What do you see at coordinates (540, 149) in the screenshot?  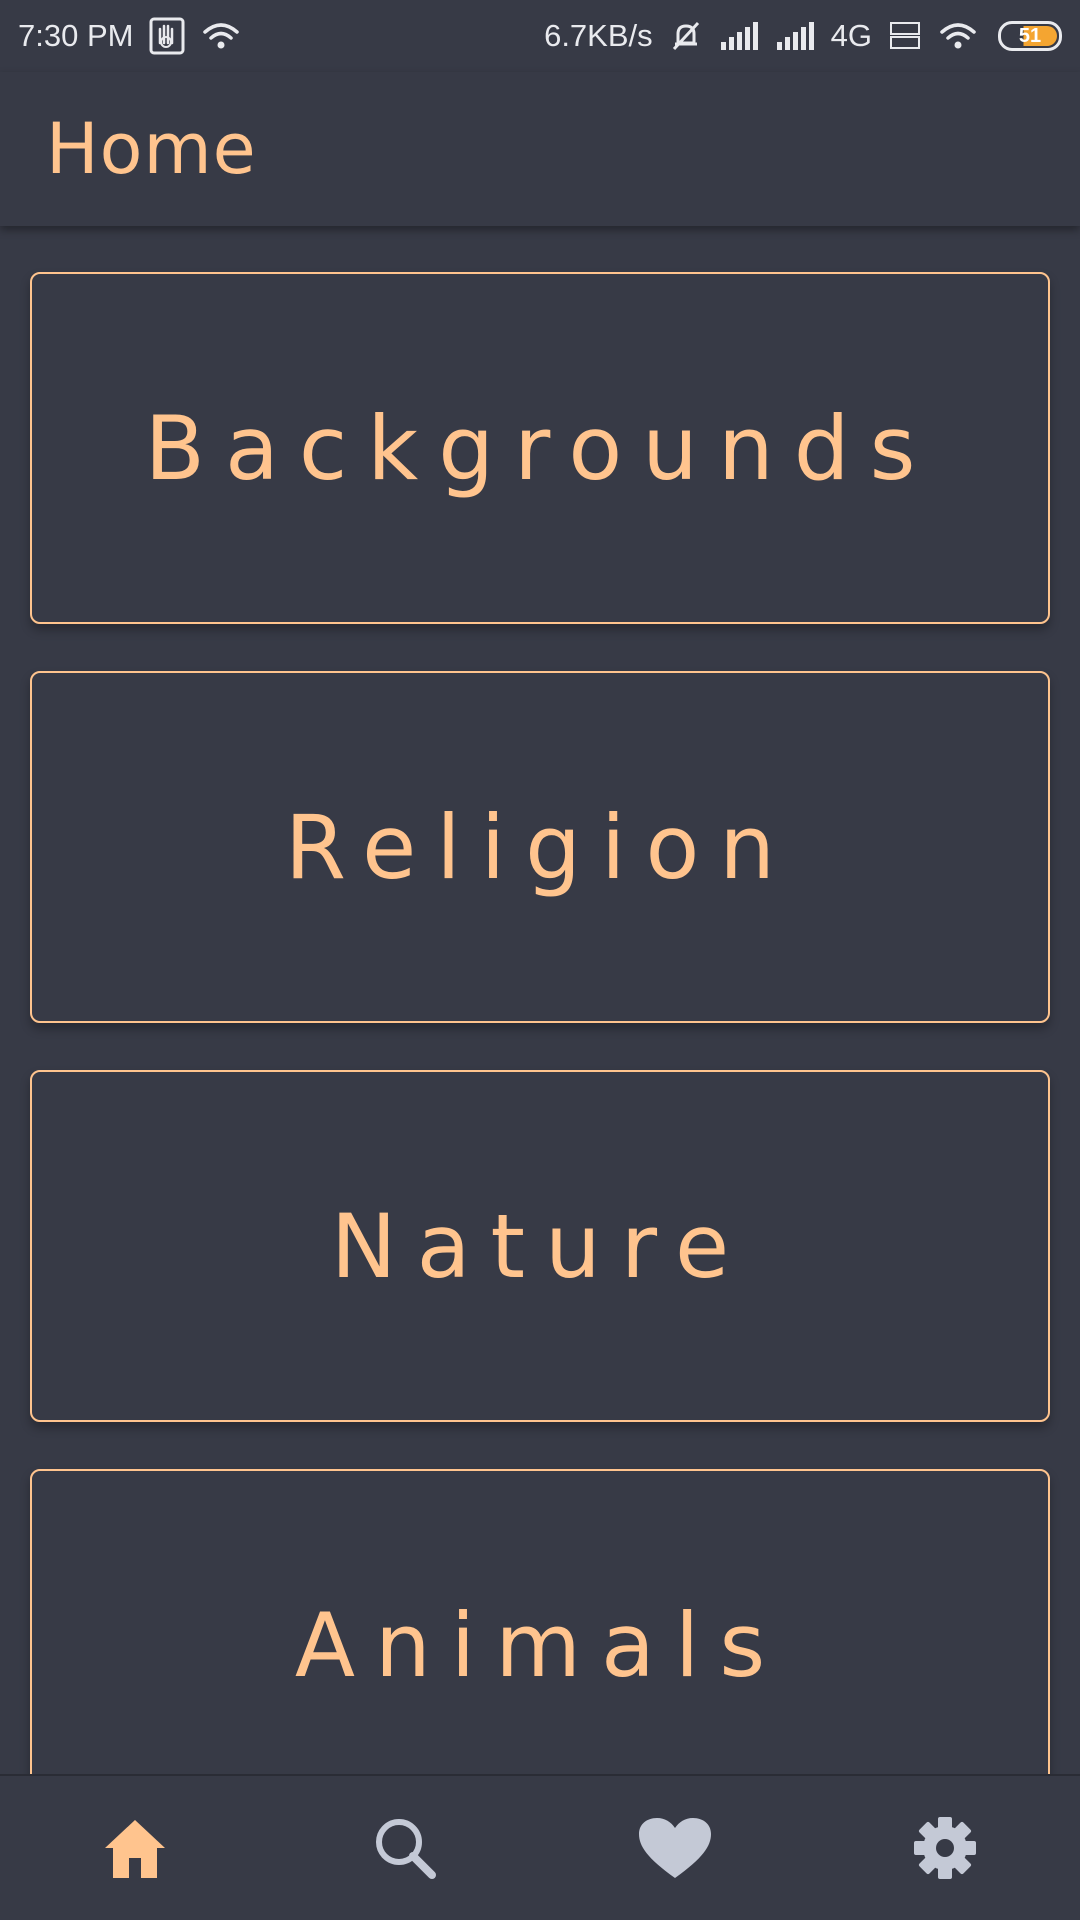 I see `app-bar: Home` at bounding box center [540, 149].